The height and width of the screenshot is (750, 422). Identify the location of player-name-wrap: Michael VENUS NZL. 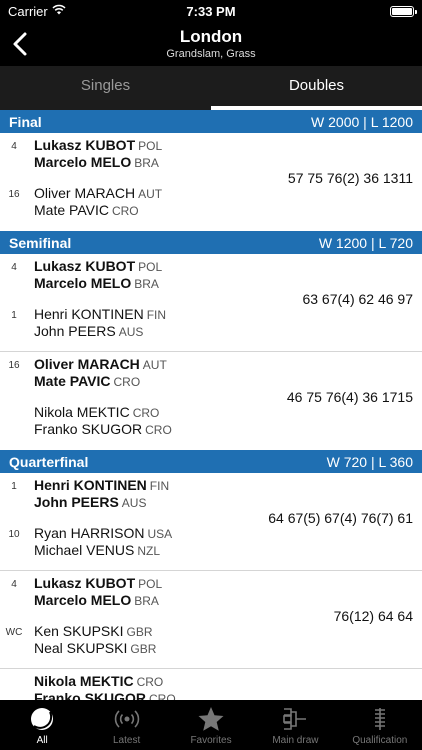
(97, 550).